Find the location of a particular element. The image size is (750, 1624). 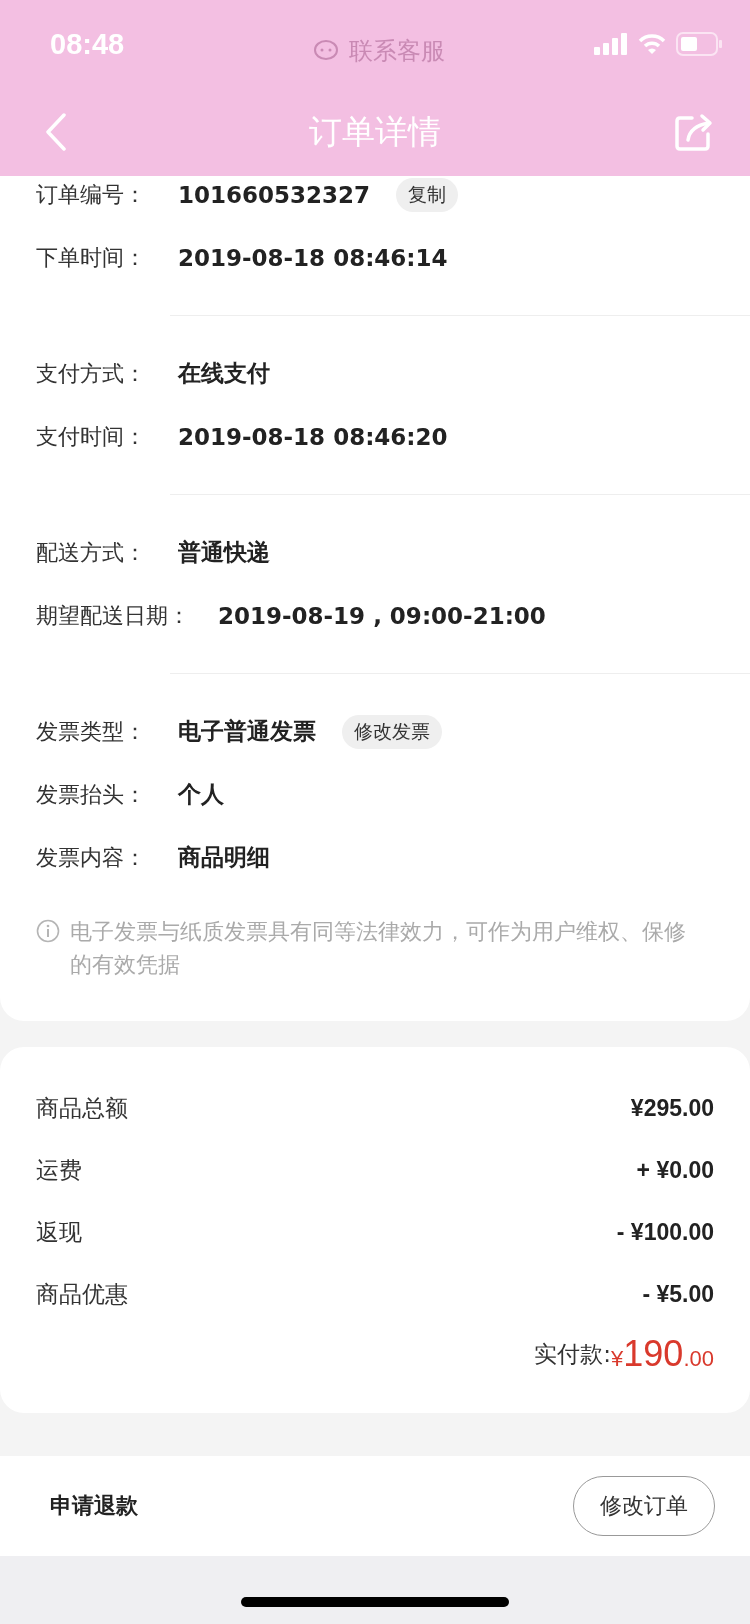

page-title: 订单详情 is located at coordinates (375, 131).